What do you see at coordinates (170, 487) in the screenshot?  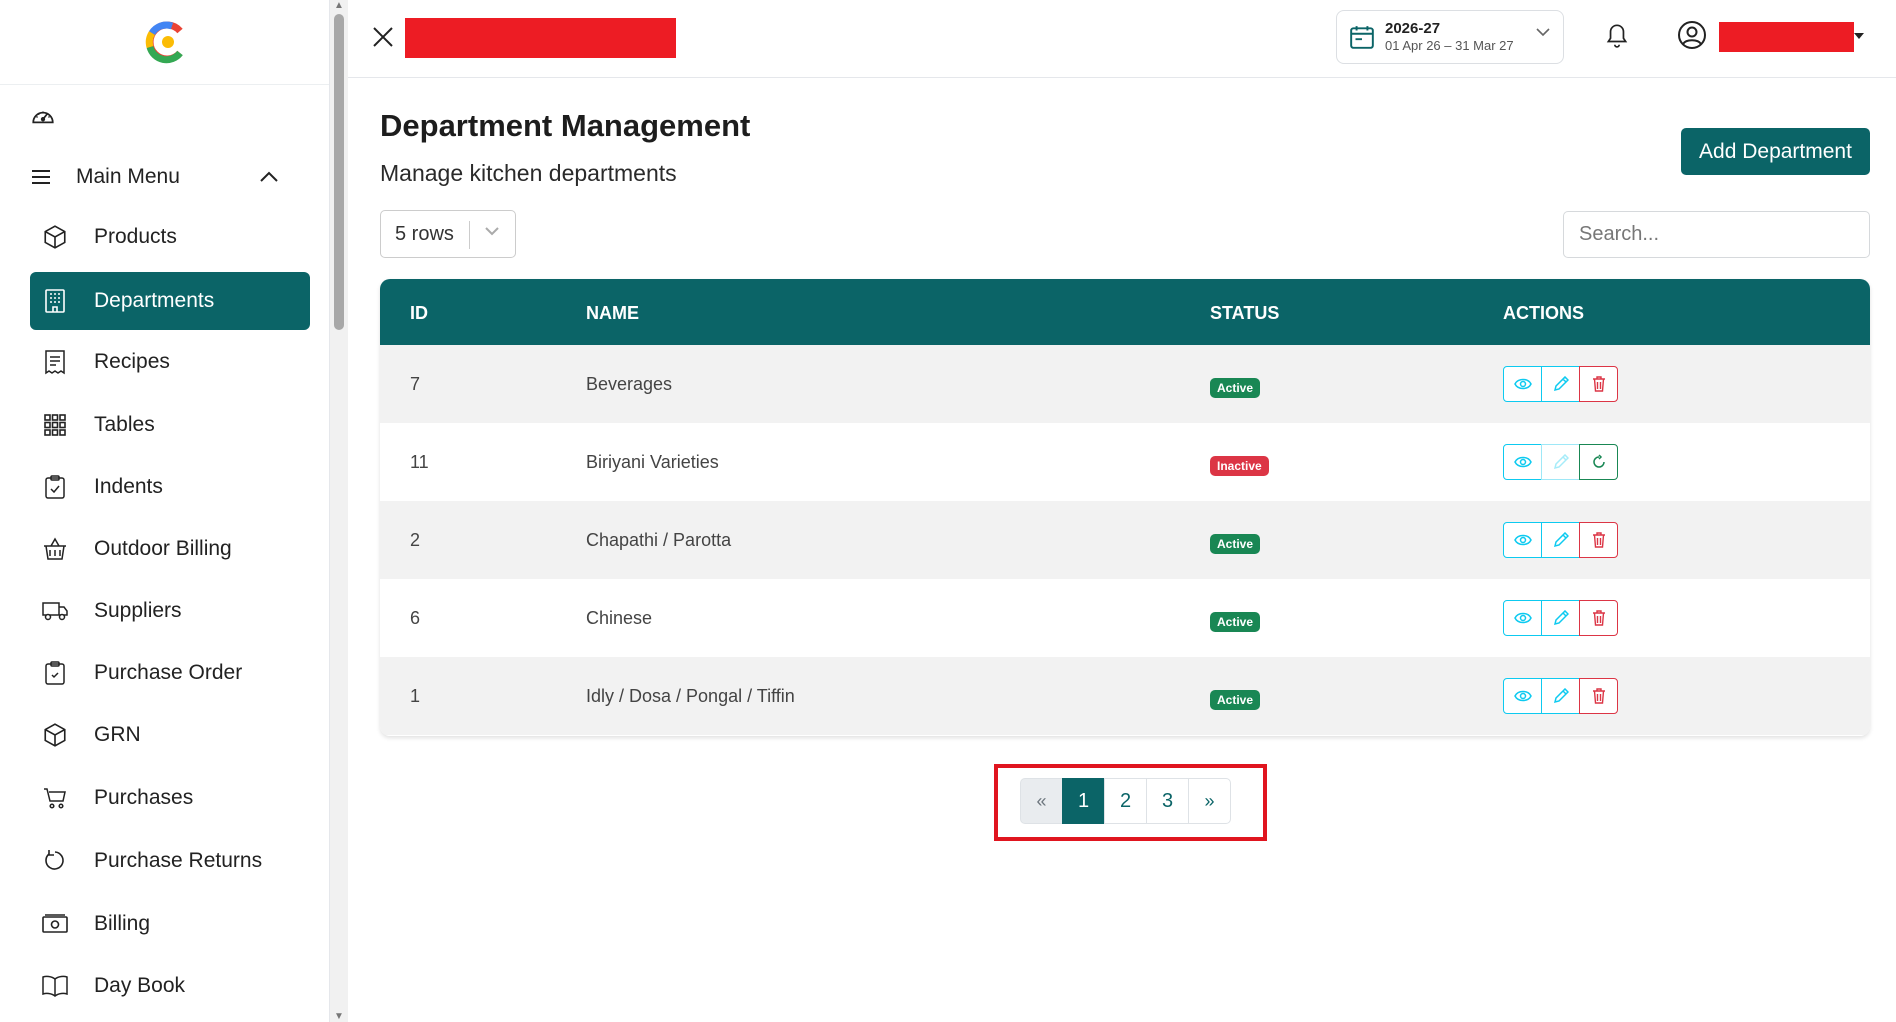 I see `sidebar-item-indents: Indents` at bounding box center [170, 487].